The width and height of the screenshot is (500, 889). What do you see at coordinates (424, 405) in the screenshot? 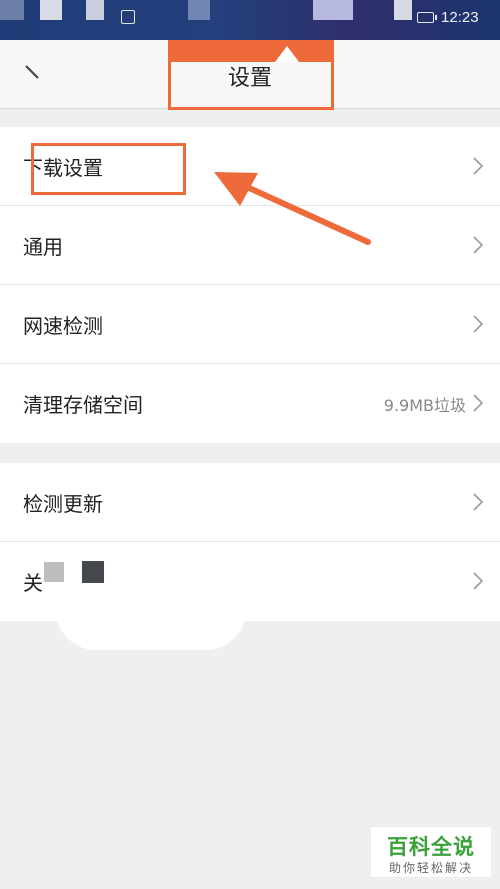
I see `junk-size-value: 9.9MB垃圾` at bounding box center [424, 405].